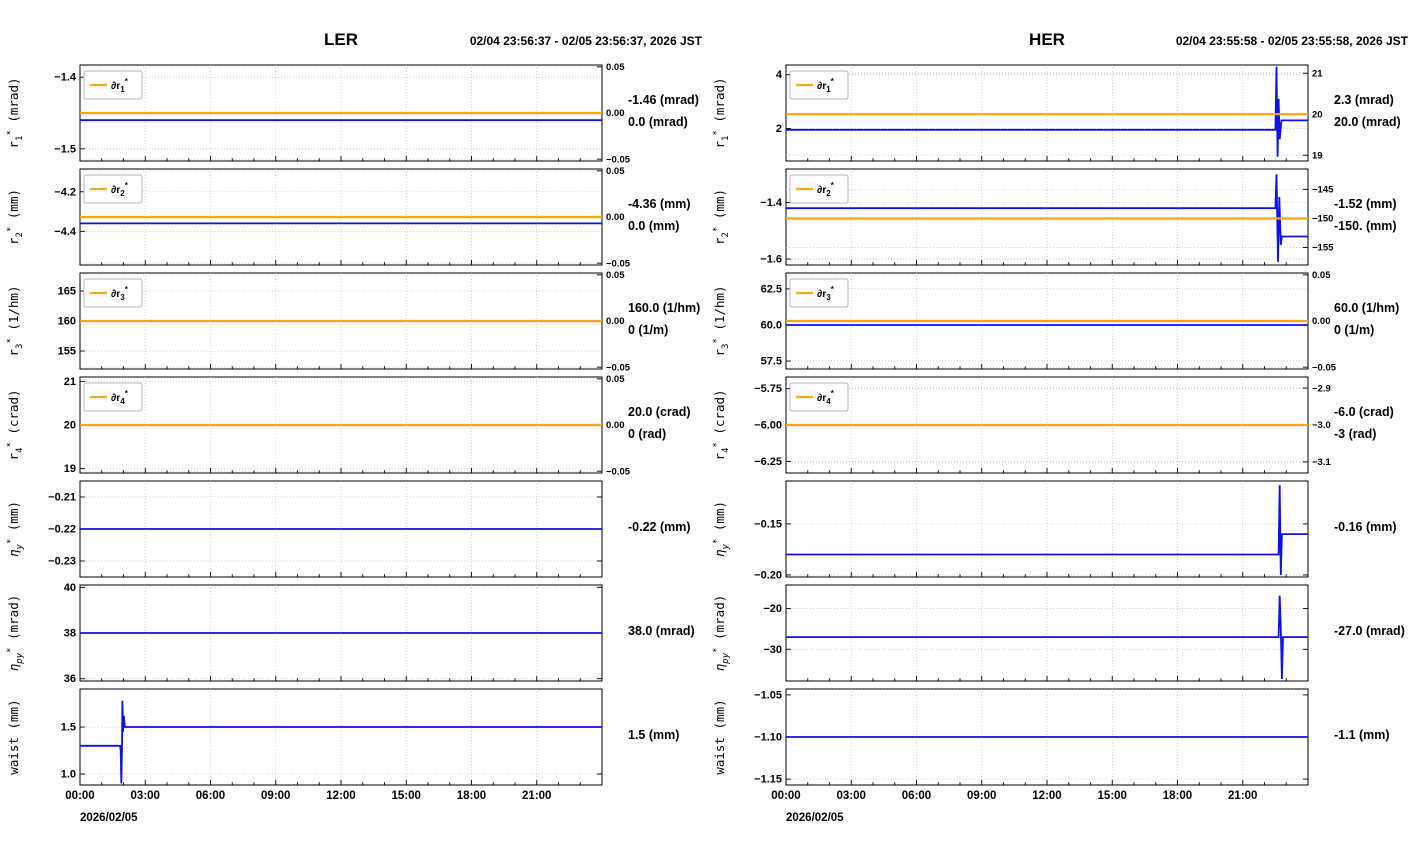  Describe the element at coordinates (67, 292) in the screenshot. I see `left-tick-label: 165` at that location.